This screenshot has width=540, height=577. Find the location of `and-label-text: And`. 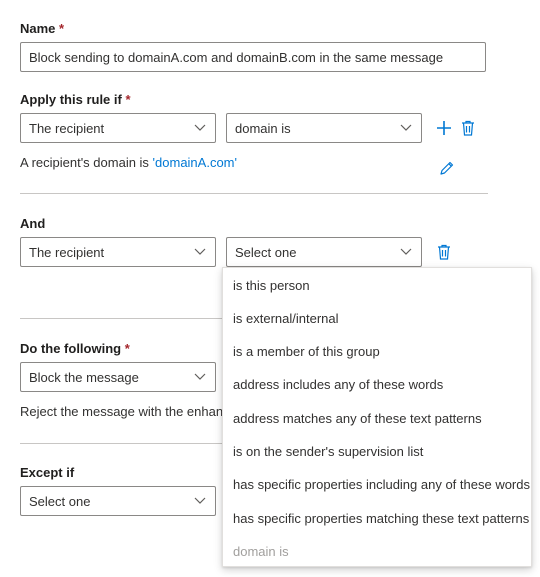

and-label-text: And is located at coordinates (33, 223).